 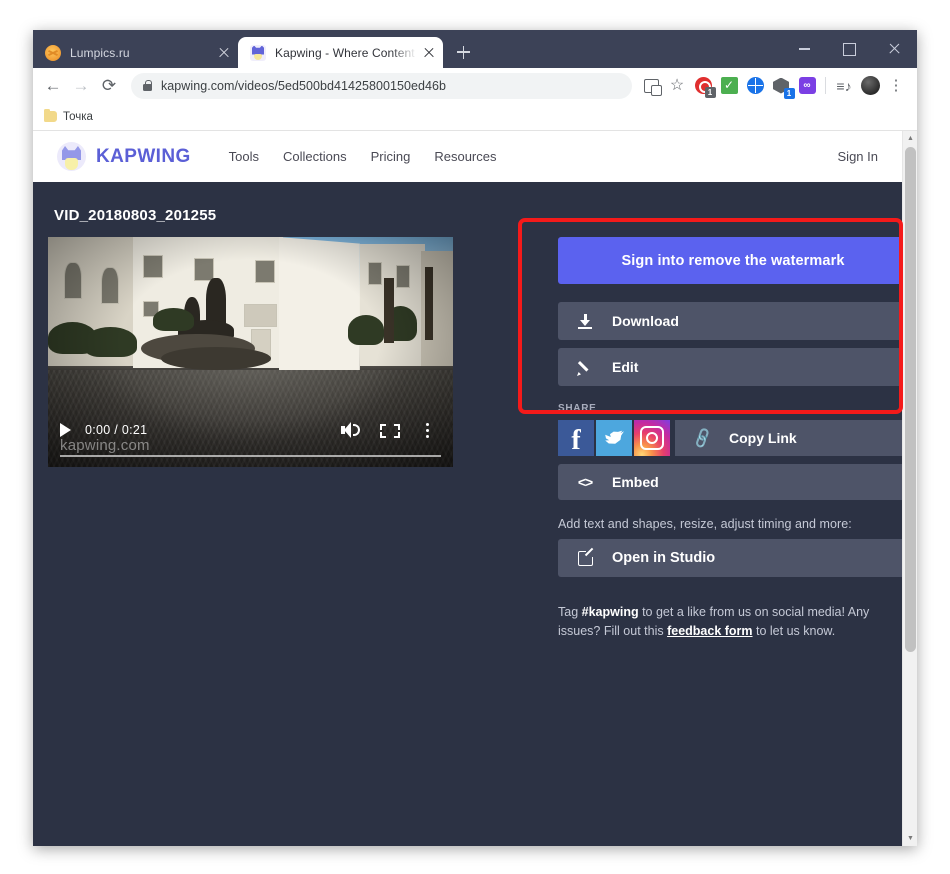 I want to click on kapwing-favicon-icon, so click(x=258, y=52).